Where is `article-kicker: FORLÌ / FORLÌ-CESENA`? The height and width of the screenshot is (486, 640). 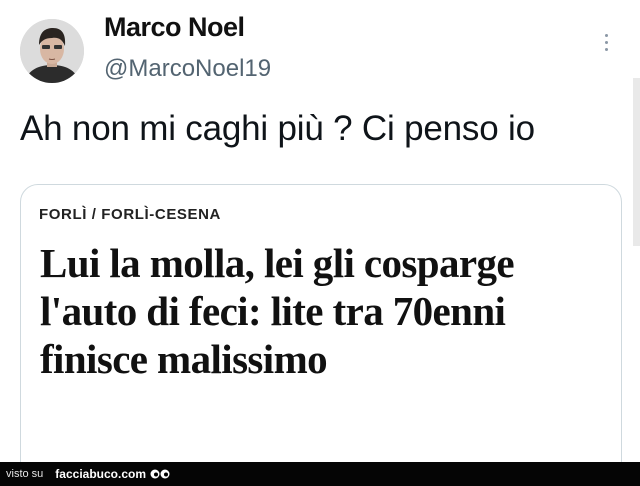 article-kicker: FORLÌ / FORLÌ-CESENA is located at coordinates (130, 214).